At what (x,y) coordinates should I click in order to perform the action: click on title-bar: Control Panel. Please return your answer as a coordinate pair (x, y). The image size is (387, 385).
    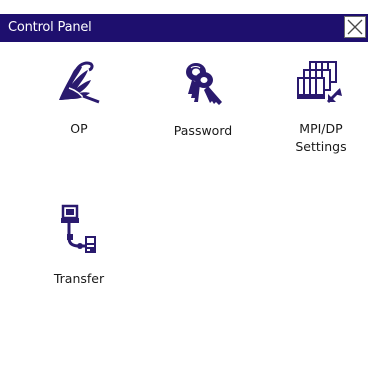
    Looking at the image, I should click on (184, 28).